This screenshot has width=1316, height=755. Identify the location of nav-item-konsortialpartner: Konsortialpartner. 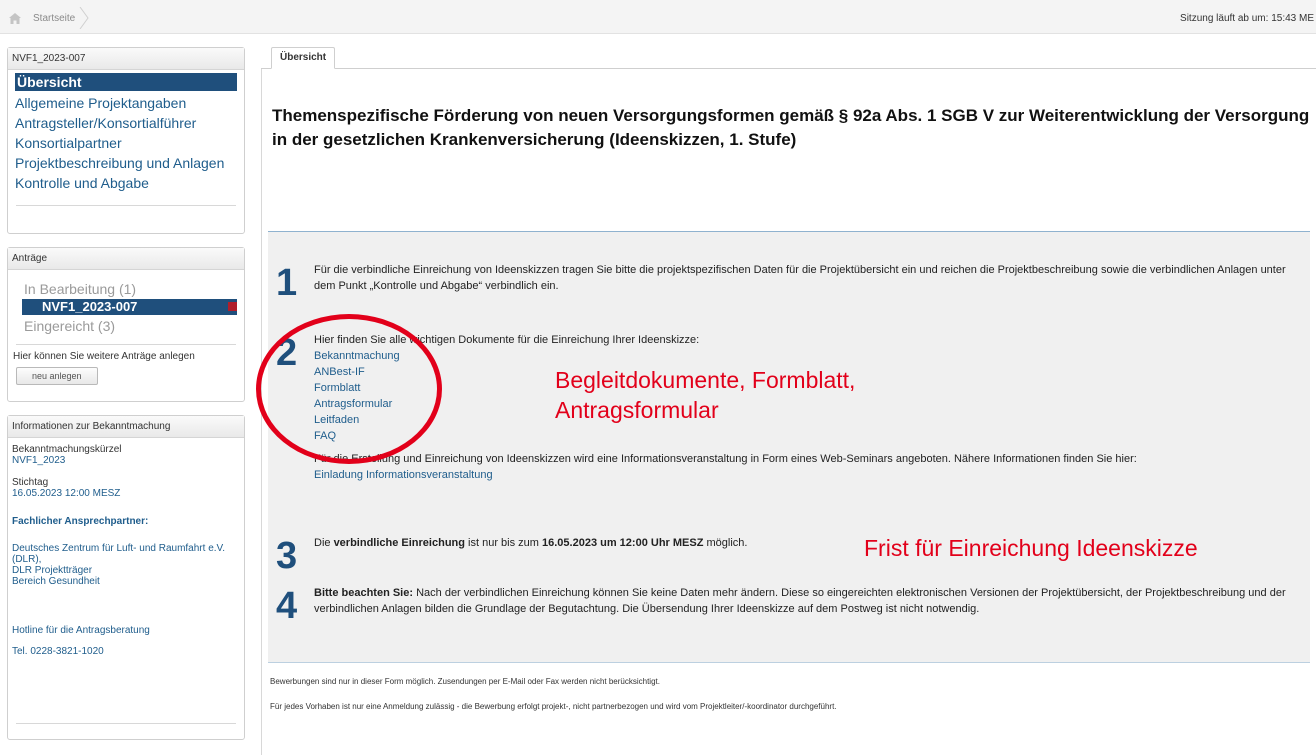
(126, 143).